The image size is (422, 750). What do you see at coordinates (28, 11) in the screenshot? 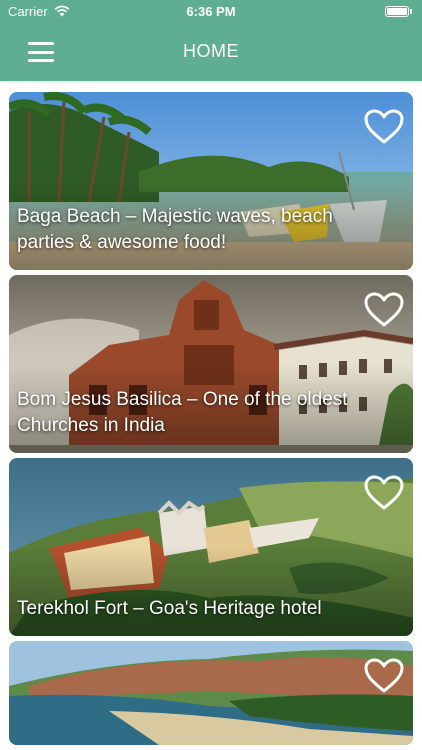
I see `carrier-label: Carrier` at bounding box center [28, 11].